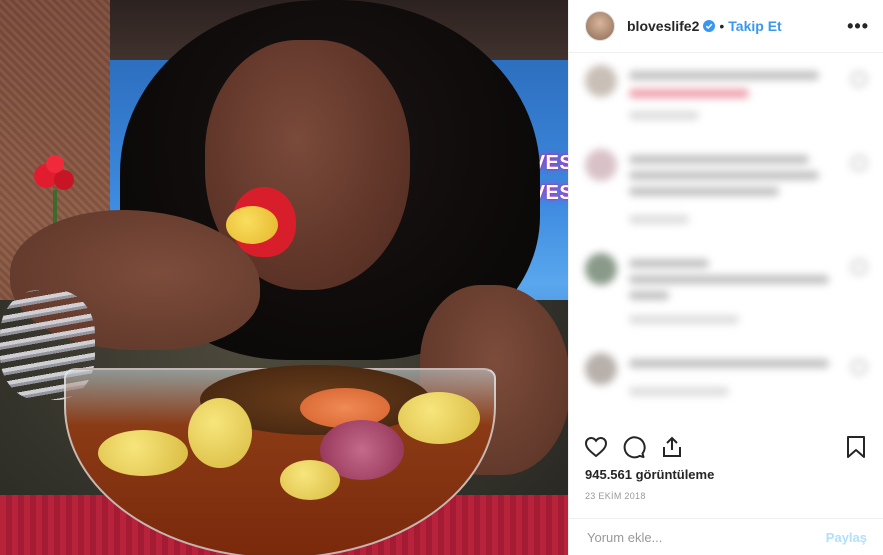  I want to click on comment-form: Paylaş, so click(726, 536).